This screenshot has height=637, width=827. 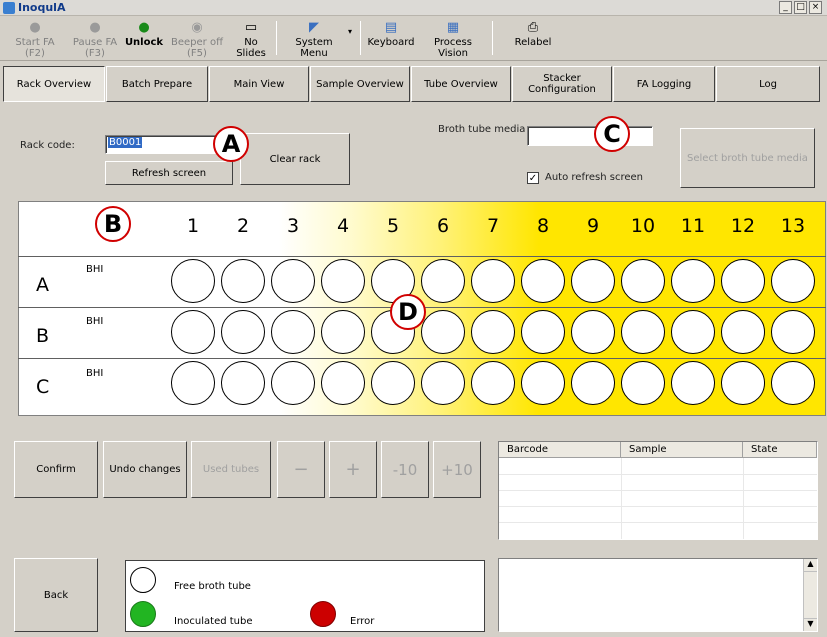 What do you see at coordinates (810, 595) in the screenshot?
I see `log-scrollbar: ▲ ▼` at bounding box center [810, 595].